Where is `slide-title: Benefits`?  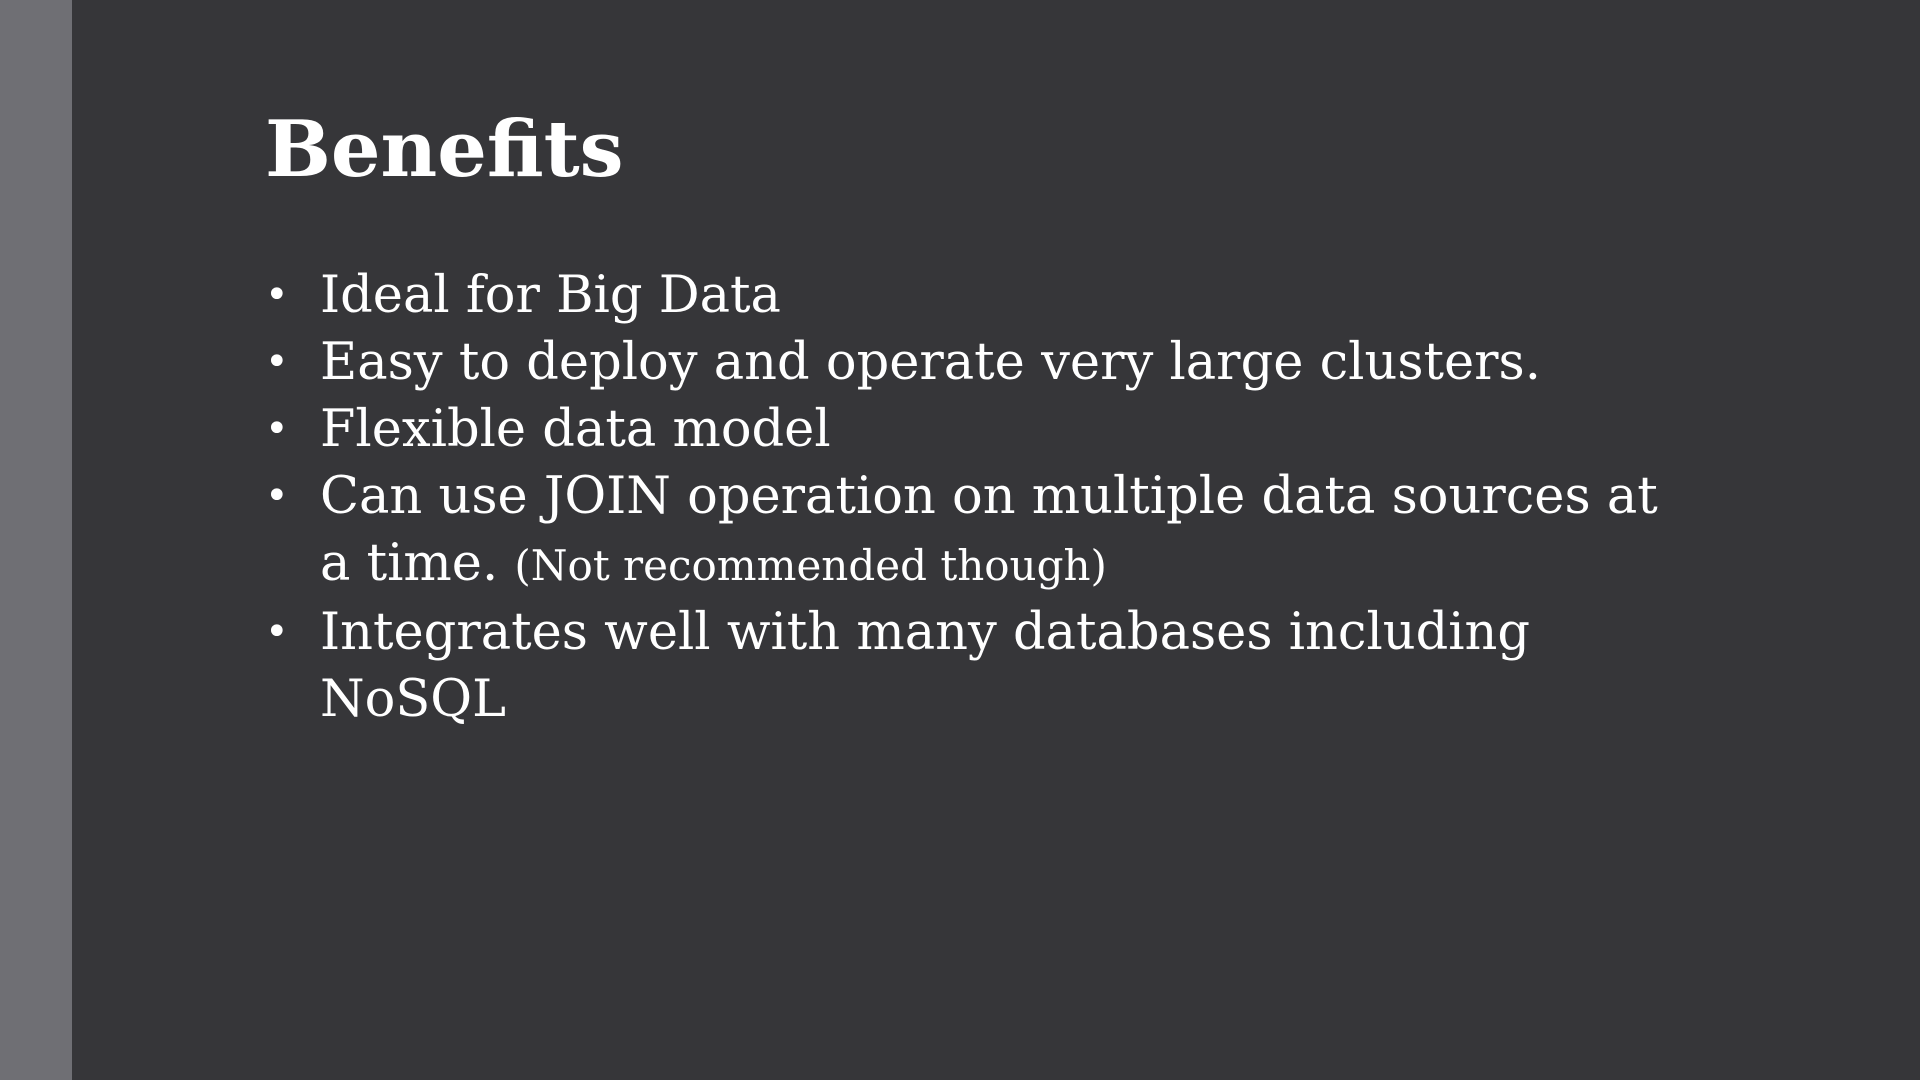 slide-title: Benefits is located at coordinates (444, 149).